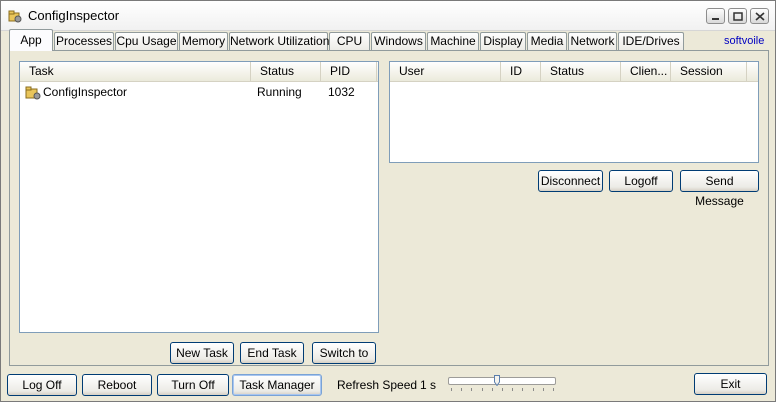 This screenshot has width=776, height=402. I want to click on tab-cpu: CPU, so click(349, 41).